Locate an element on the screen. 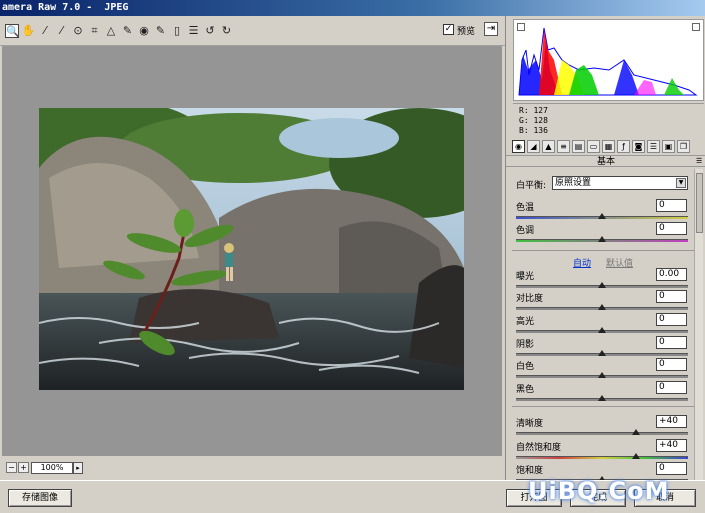 The height and width of the screenshot is (513, 705). histogram-graph is located at coordinates (608, 61).